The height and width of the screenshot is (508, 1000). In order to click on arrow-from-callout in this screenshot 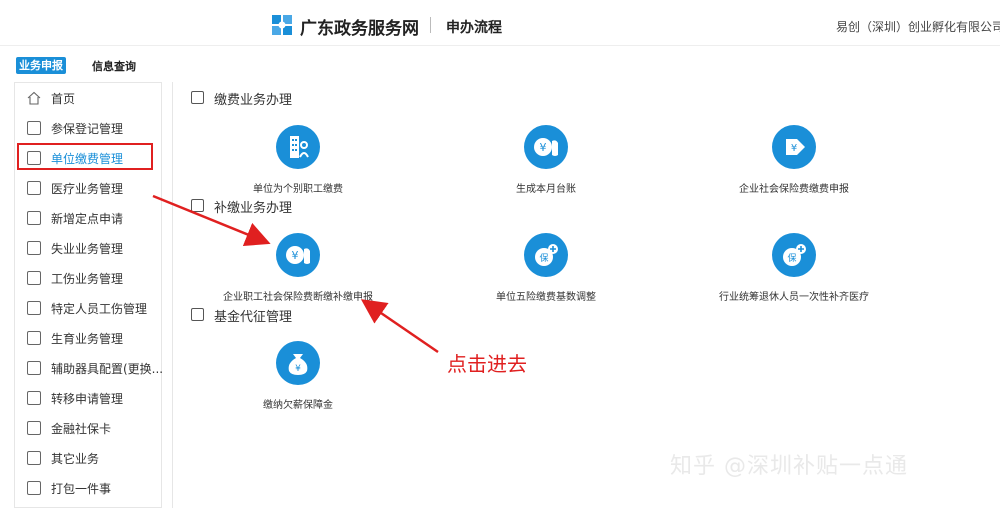, I will do `click(399, 326)`.